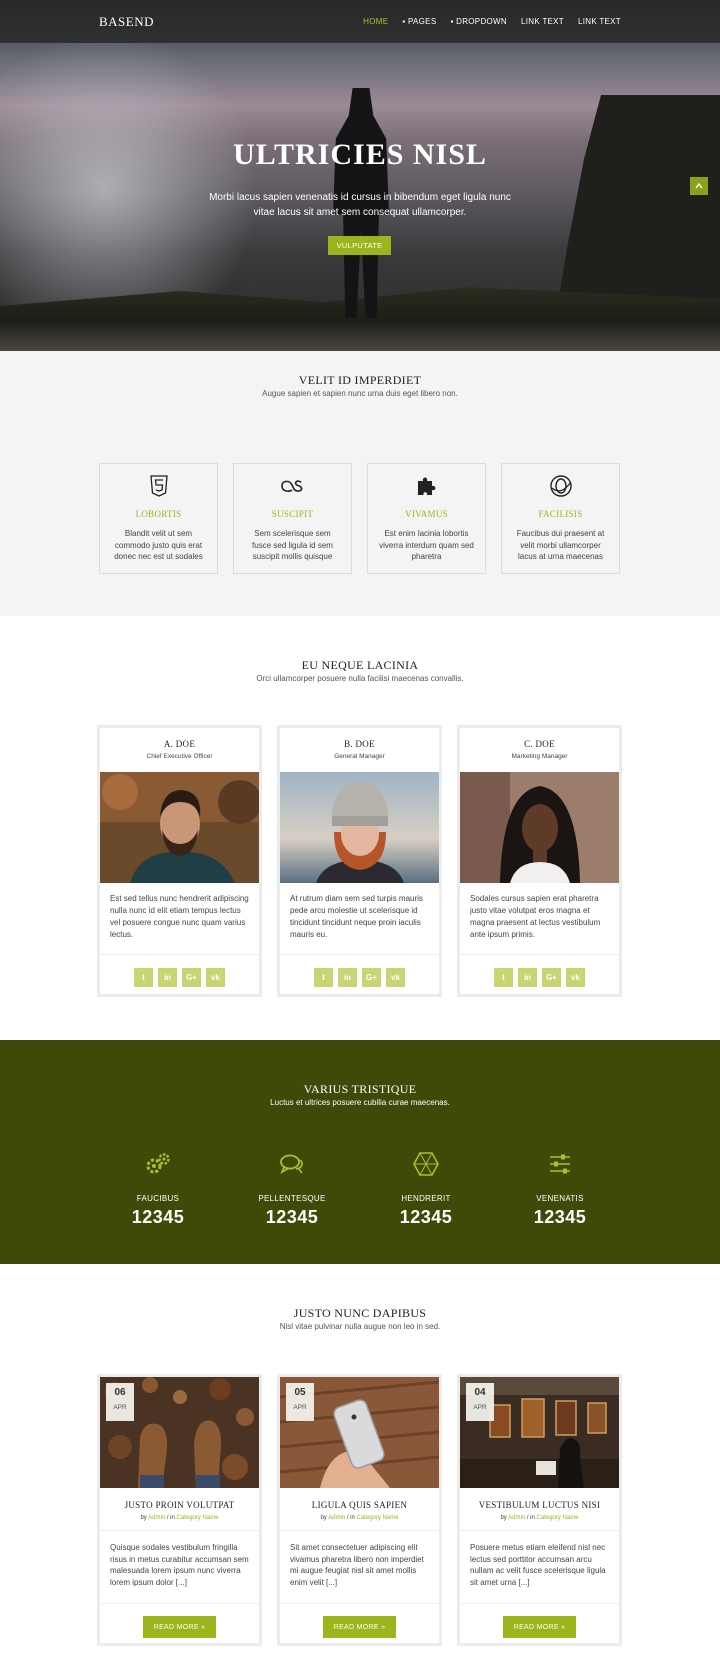 The image size is (720, 1661). What do you see at coordinates (426, 1189) in the screenshot?
I see `stat-item: HENDRERIT 12345` at bounding box center [426, 1189].